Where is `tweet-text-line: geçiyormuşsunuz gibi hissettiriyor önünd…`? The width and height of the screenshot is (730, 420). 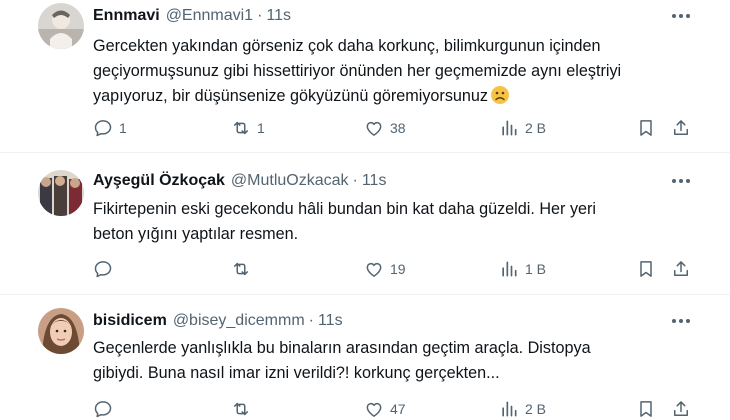 tweet-text-line: geçiyormuşsunuz gibi hissettiriyor önünd… is located at coordinates (357, 71).